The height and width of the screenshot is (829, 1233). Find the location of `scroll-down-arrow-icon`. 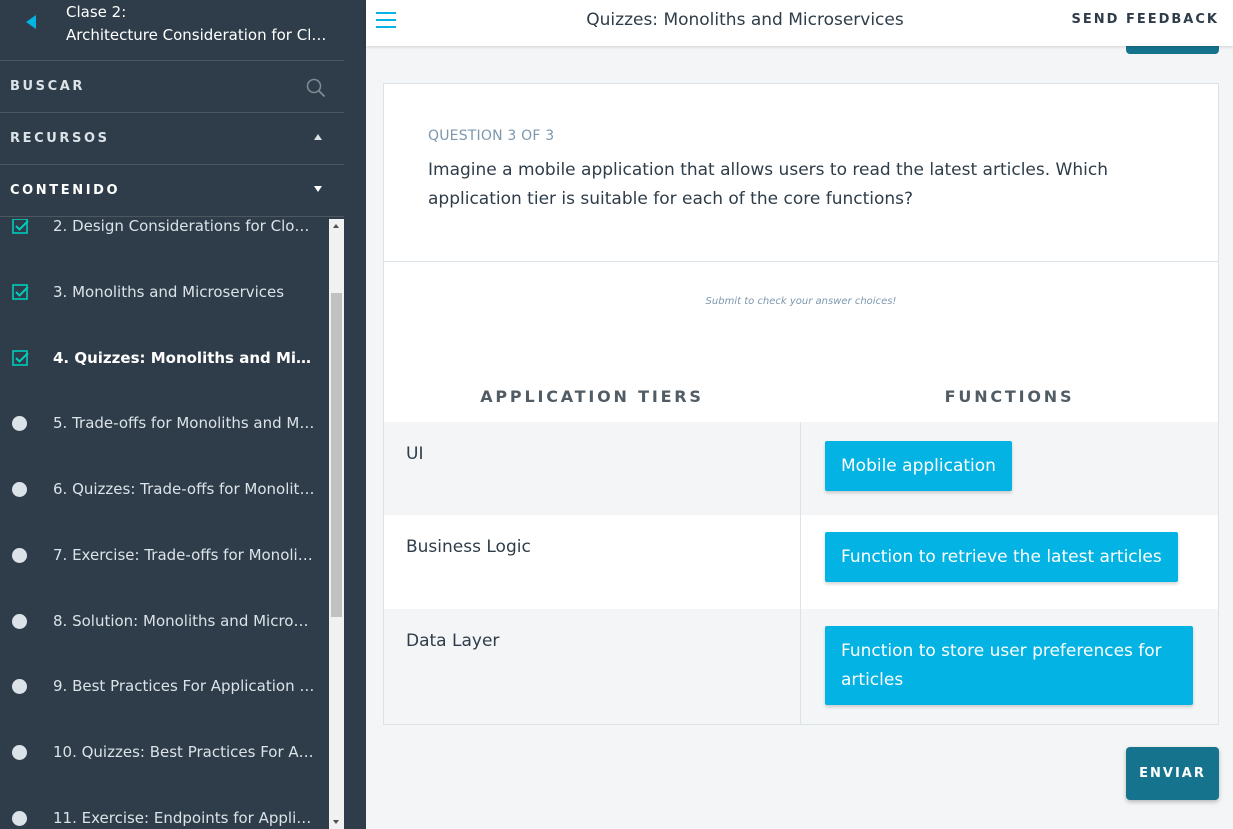

scroll-down-arrow-icon is located at coordinates (336, 822).